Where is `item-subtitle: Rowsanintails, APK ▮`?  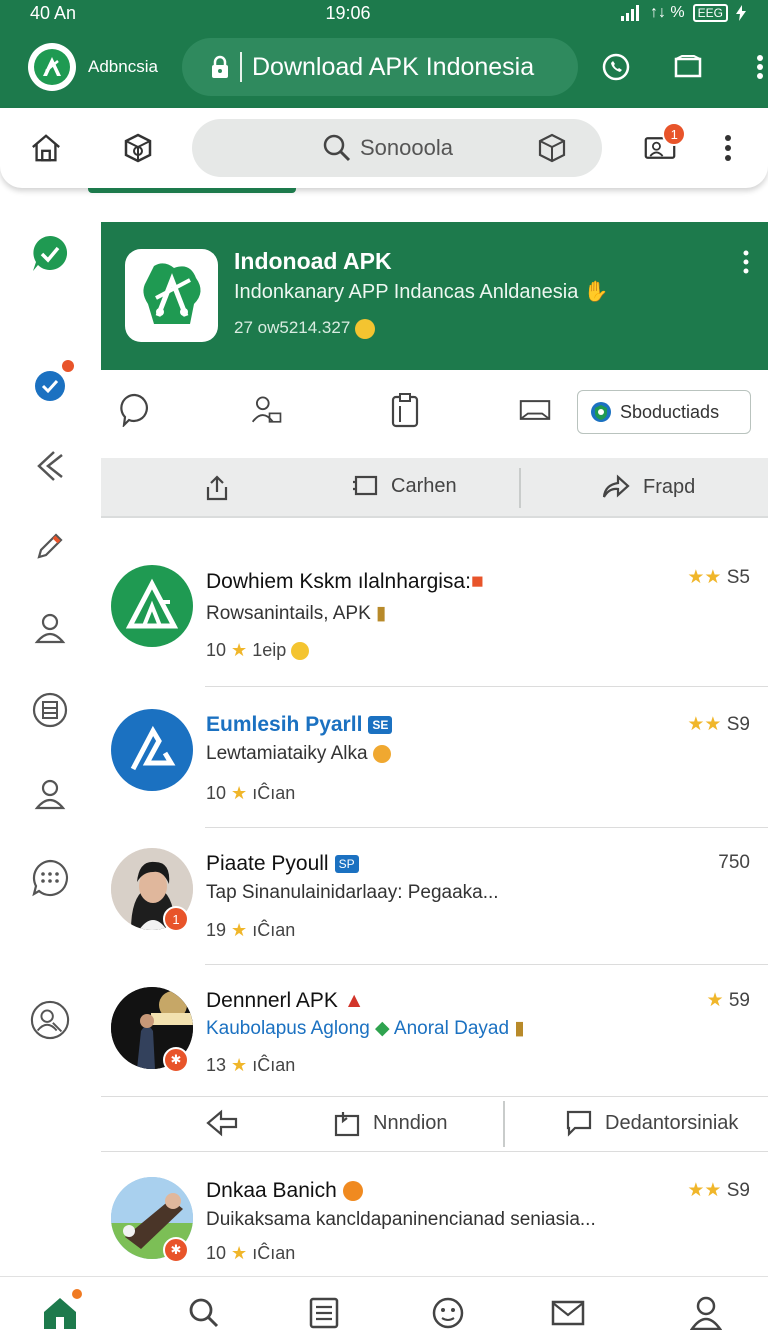 item-subtitle: Rowsanintails, APK ▮ is located at coordinates (296, 613).